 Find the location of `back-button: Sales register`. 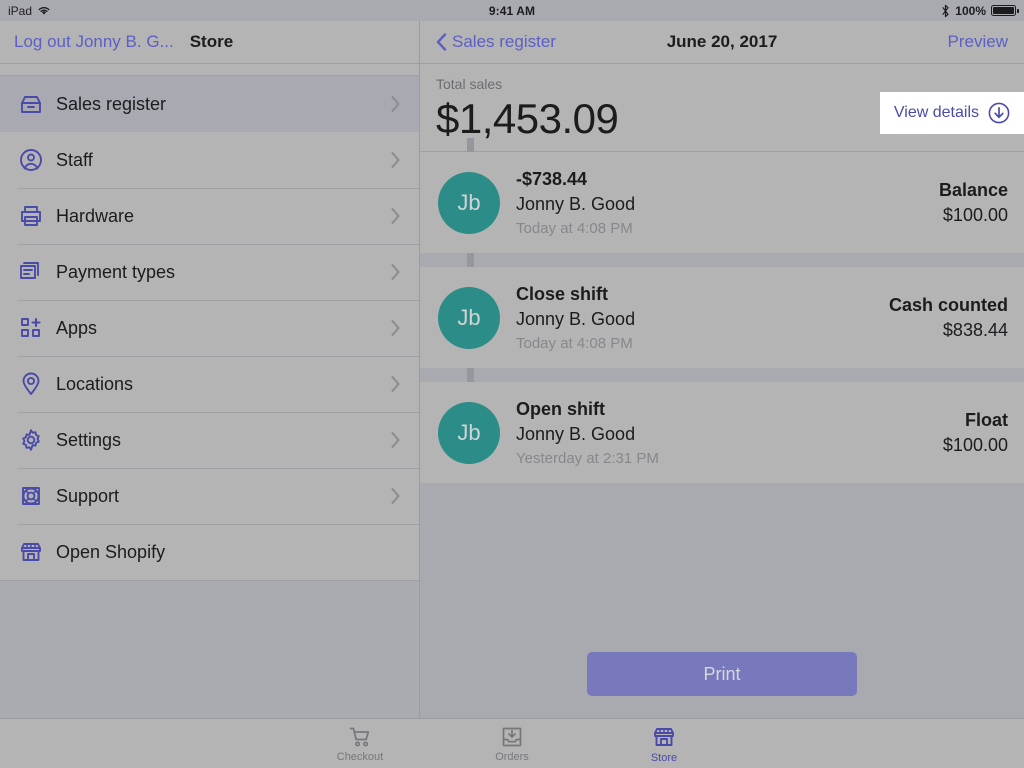

back-button: Sales register is located at coordinates (496, 42).